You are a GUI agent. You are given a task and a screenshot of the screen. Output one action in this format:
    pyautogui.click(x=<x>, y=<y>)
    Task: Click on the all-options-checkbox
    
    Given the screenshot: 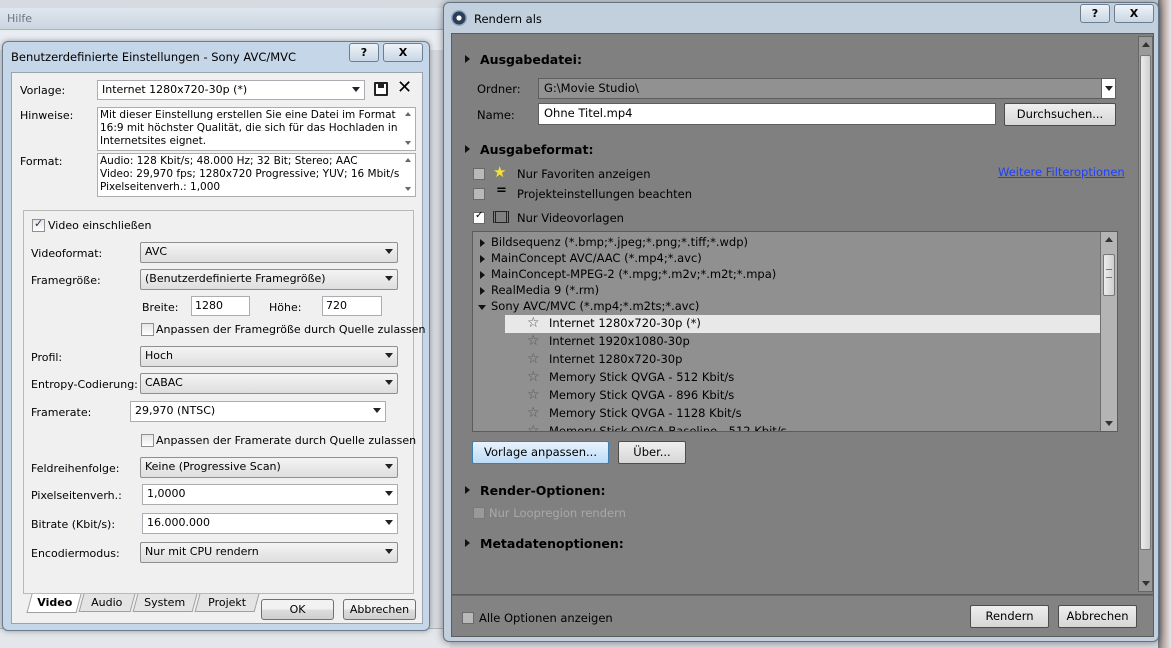 What is the action you would take?
    pyautogui.click(x=468, y=618)
    